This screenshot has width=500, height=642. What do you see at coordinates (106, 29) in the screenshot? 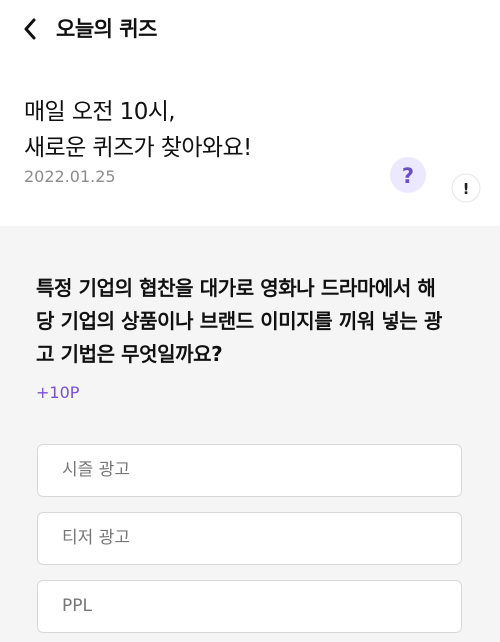
I see `page-title: 오늘의 퀴즈` at bounding box center [106, 29].